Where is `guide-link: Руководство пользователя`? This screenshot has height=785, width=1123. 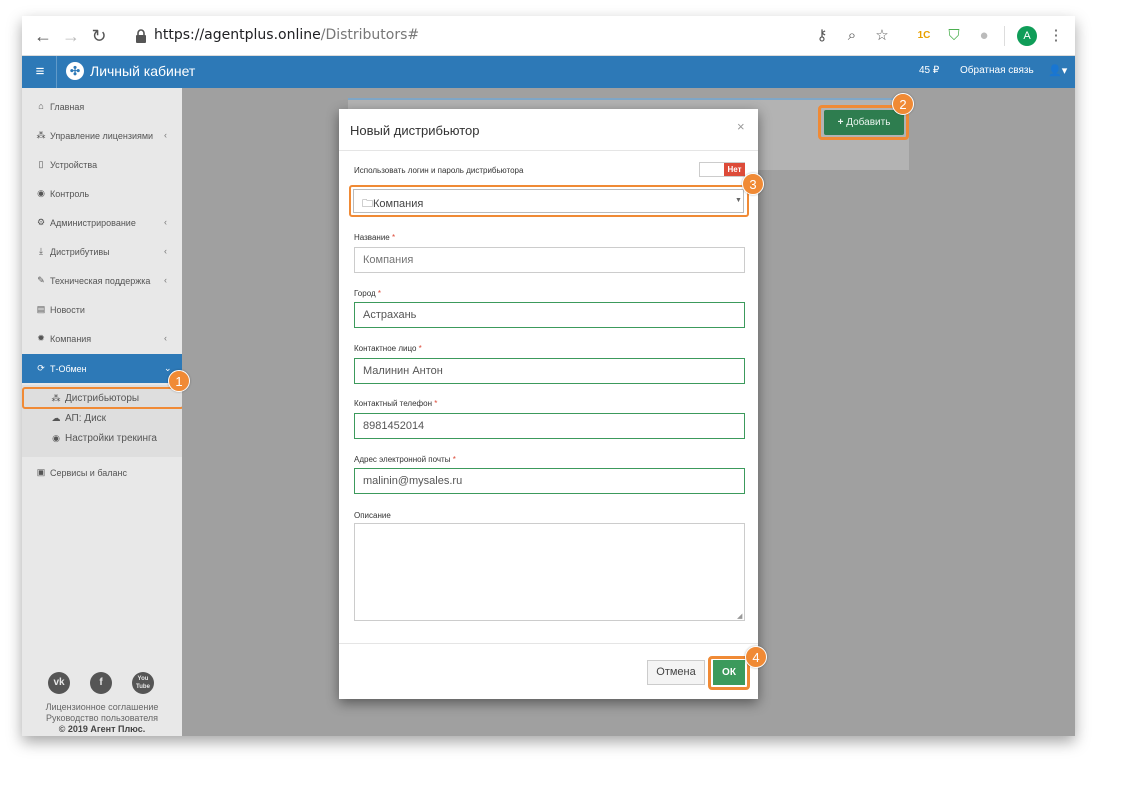
guide-link: Руководство пользователя is located at coordinates (102, 718).